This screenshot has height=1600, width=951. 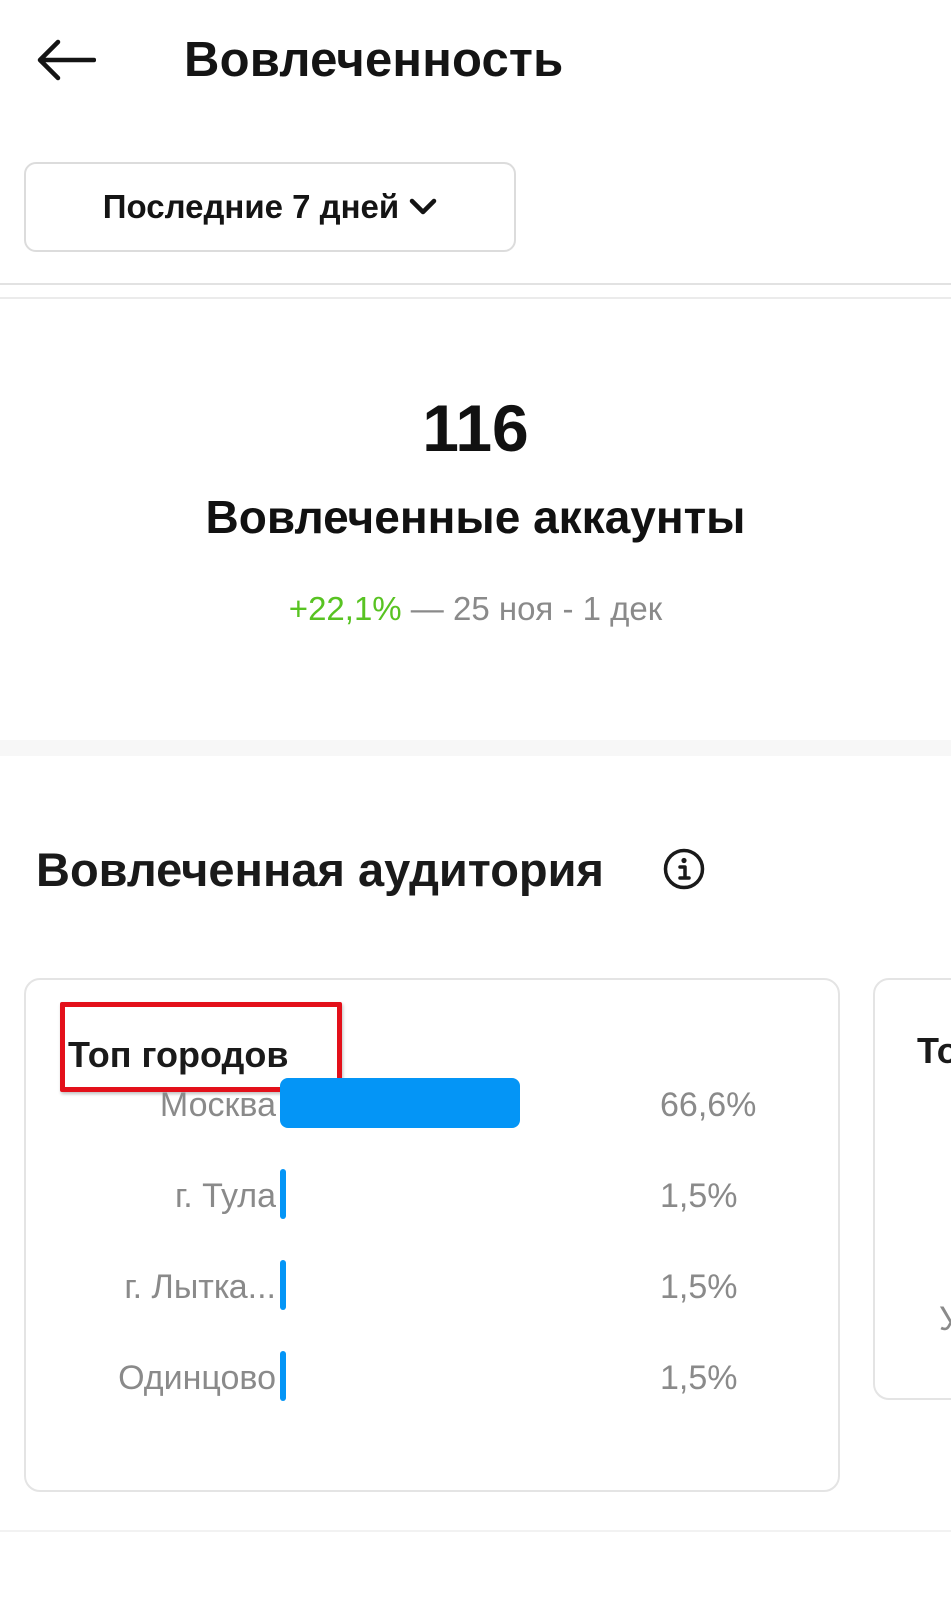 I want to click on city-row: Одинцово 1,5%, so click(x=434, y=1381).